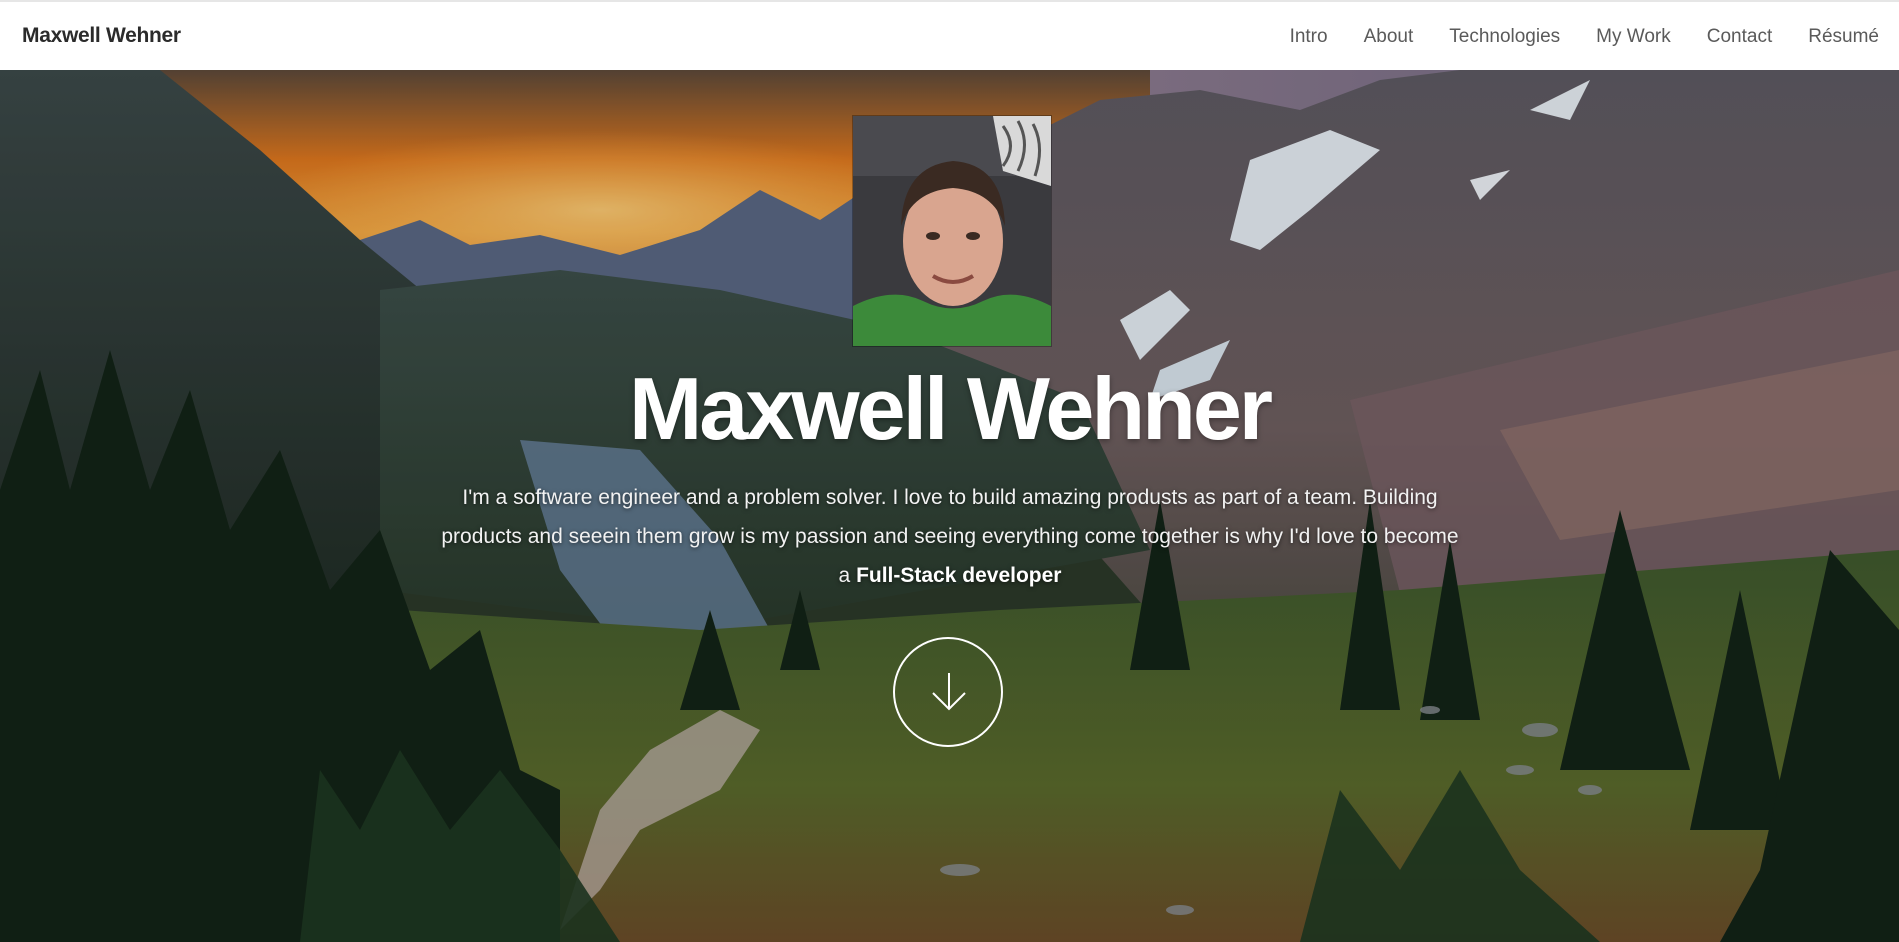  I want to click on scroll-down-button, so click(948, 692).